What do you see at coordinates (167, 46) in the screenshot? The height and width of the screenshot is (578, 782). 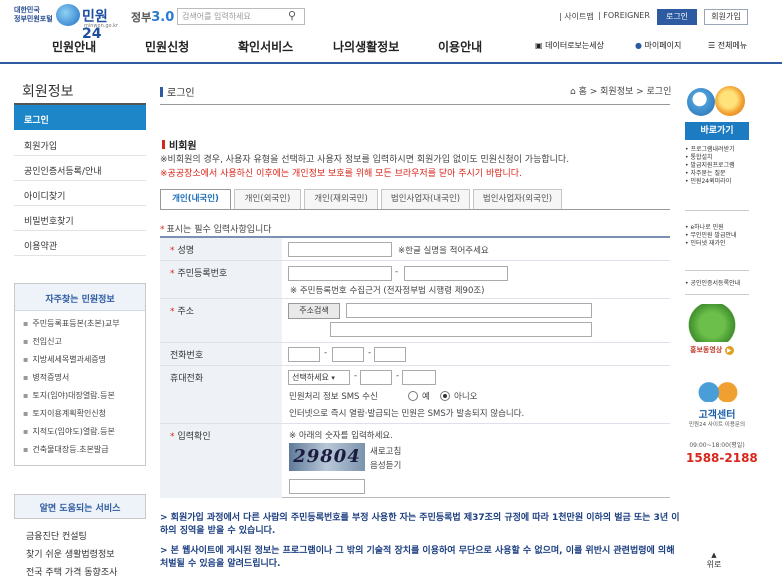 I see `gnb-minwon-apply: 민원신청` at bounding box center [167, 46].